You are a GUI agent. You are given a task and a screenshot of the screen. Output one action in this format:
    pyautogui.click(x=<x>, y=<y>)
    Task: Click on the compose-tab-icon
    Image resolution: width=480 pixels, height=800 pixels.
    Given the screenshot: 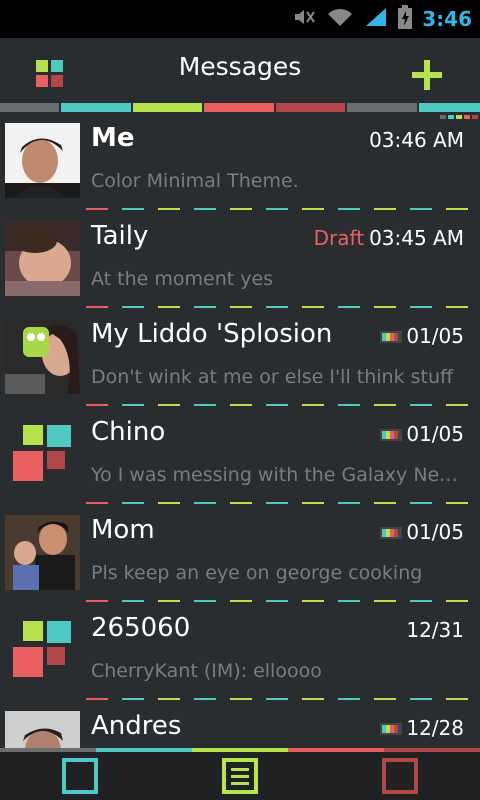 What is the action you would take?
    pyautogui.click(x=240, y=776)
    